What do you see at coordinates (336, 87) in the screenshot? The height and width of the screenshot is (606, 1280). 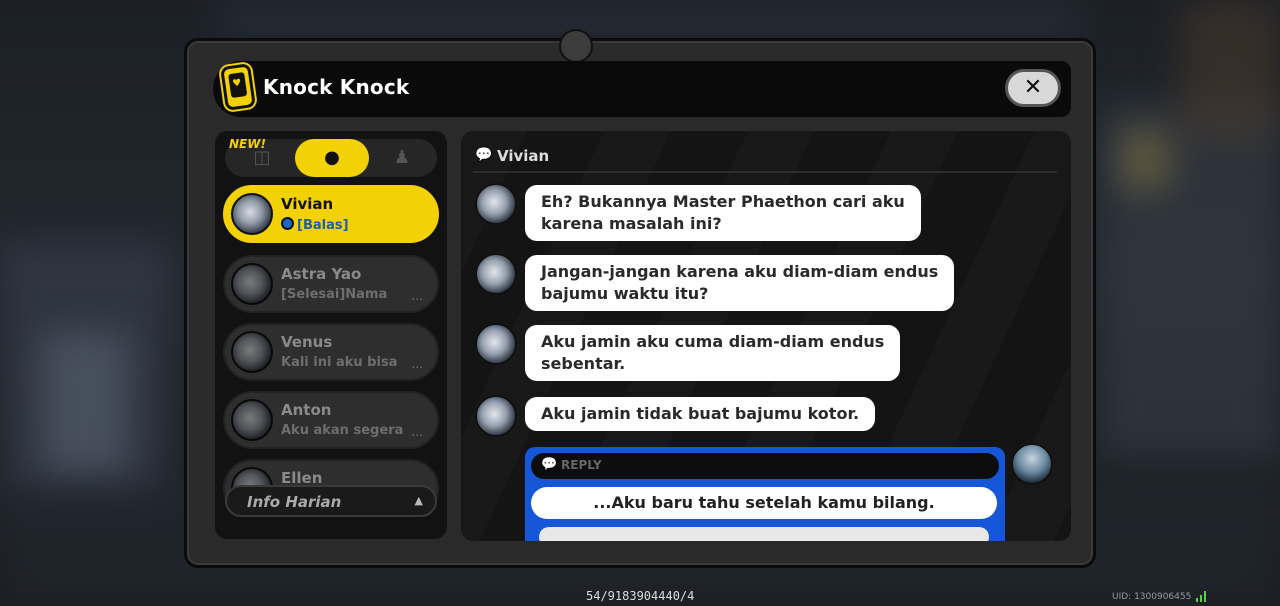 I see `window-title: Knock Knock` at bounding box center [336, 87].